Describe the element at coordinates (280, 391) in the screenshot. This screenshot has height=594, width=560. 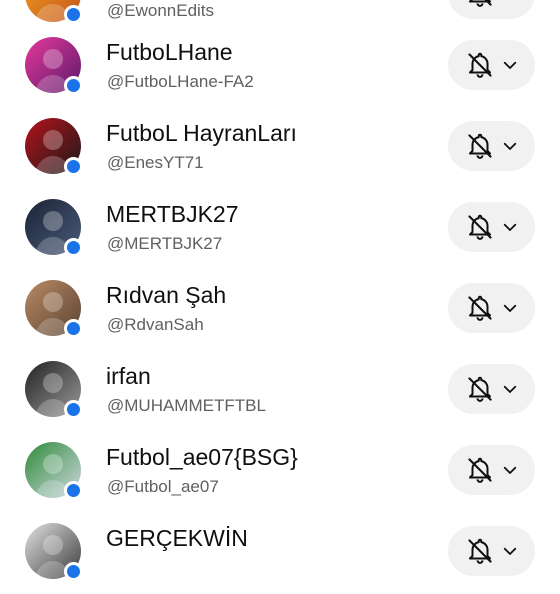
I see `subscription-row: irfan @MUHAMMETFTBL` at that location.